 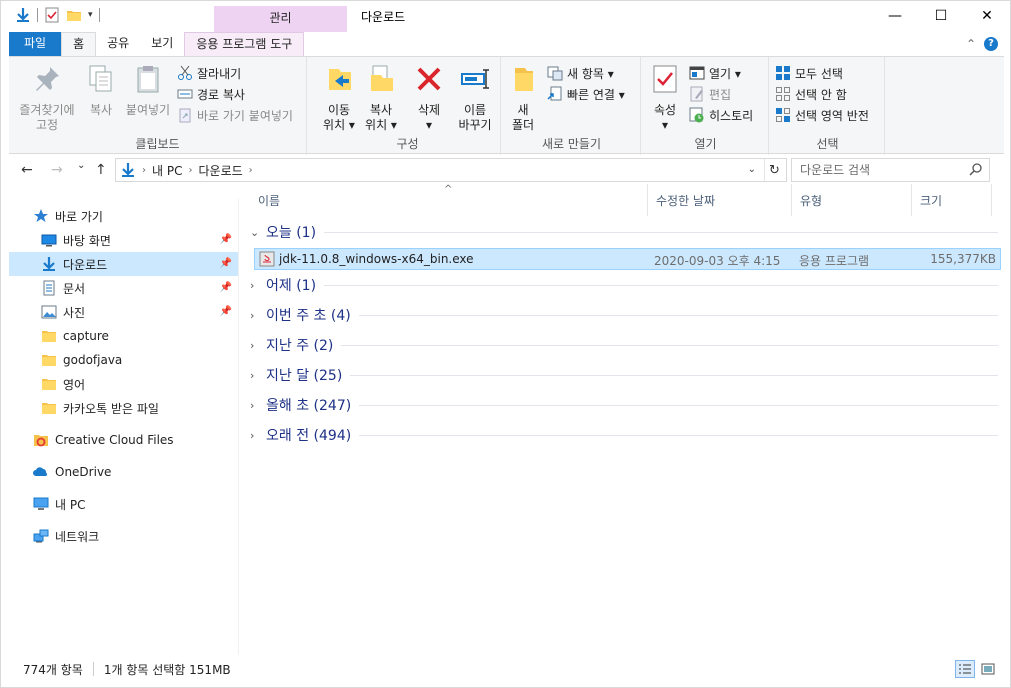 I want to click on group-header-today: ⌄ 오늘 (1), so click(x=624, y=232).